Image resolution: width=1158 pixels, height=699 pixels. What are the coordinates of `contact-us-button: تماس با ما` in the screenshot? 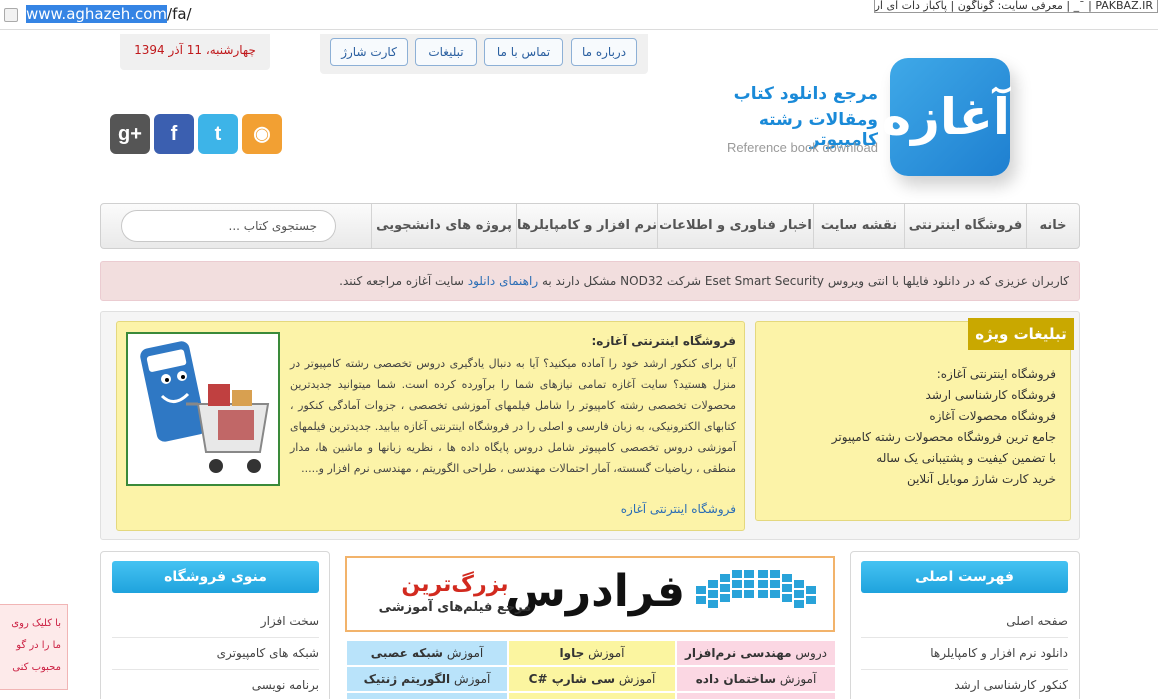 It's located at (523, 52).